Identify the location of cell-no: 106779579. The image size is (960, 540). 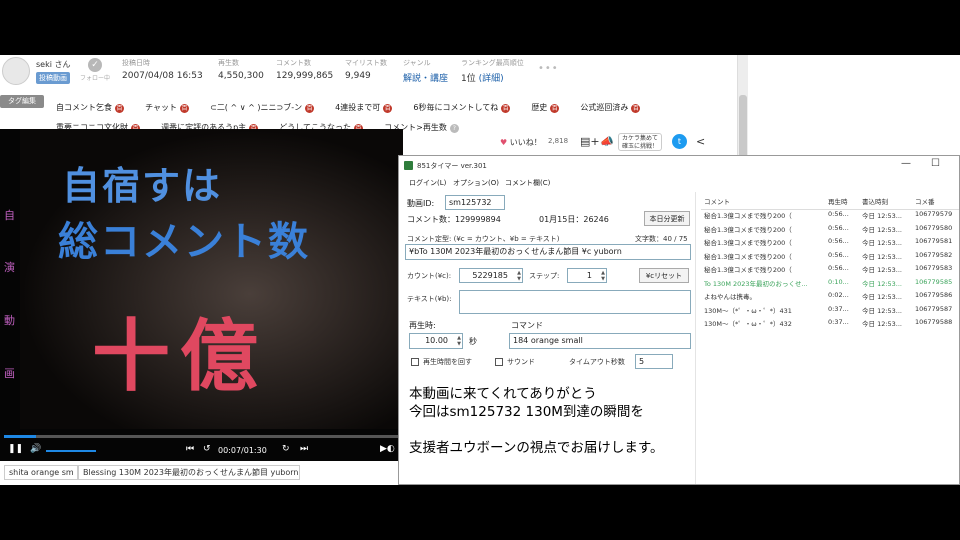
(934, 214).